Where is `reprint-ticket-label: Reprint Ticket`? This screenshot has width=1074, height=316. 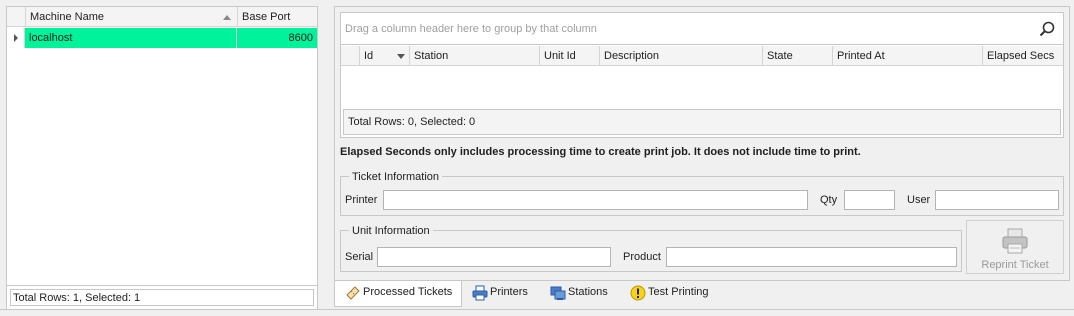 reprint-ticket-label: Reprint Ticket is located at coordinates (1015, 265).